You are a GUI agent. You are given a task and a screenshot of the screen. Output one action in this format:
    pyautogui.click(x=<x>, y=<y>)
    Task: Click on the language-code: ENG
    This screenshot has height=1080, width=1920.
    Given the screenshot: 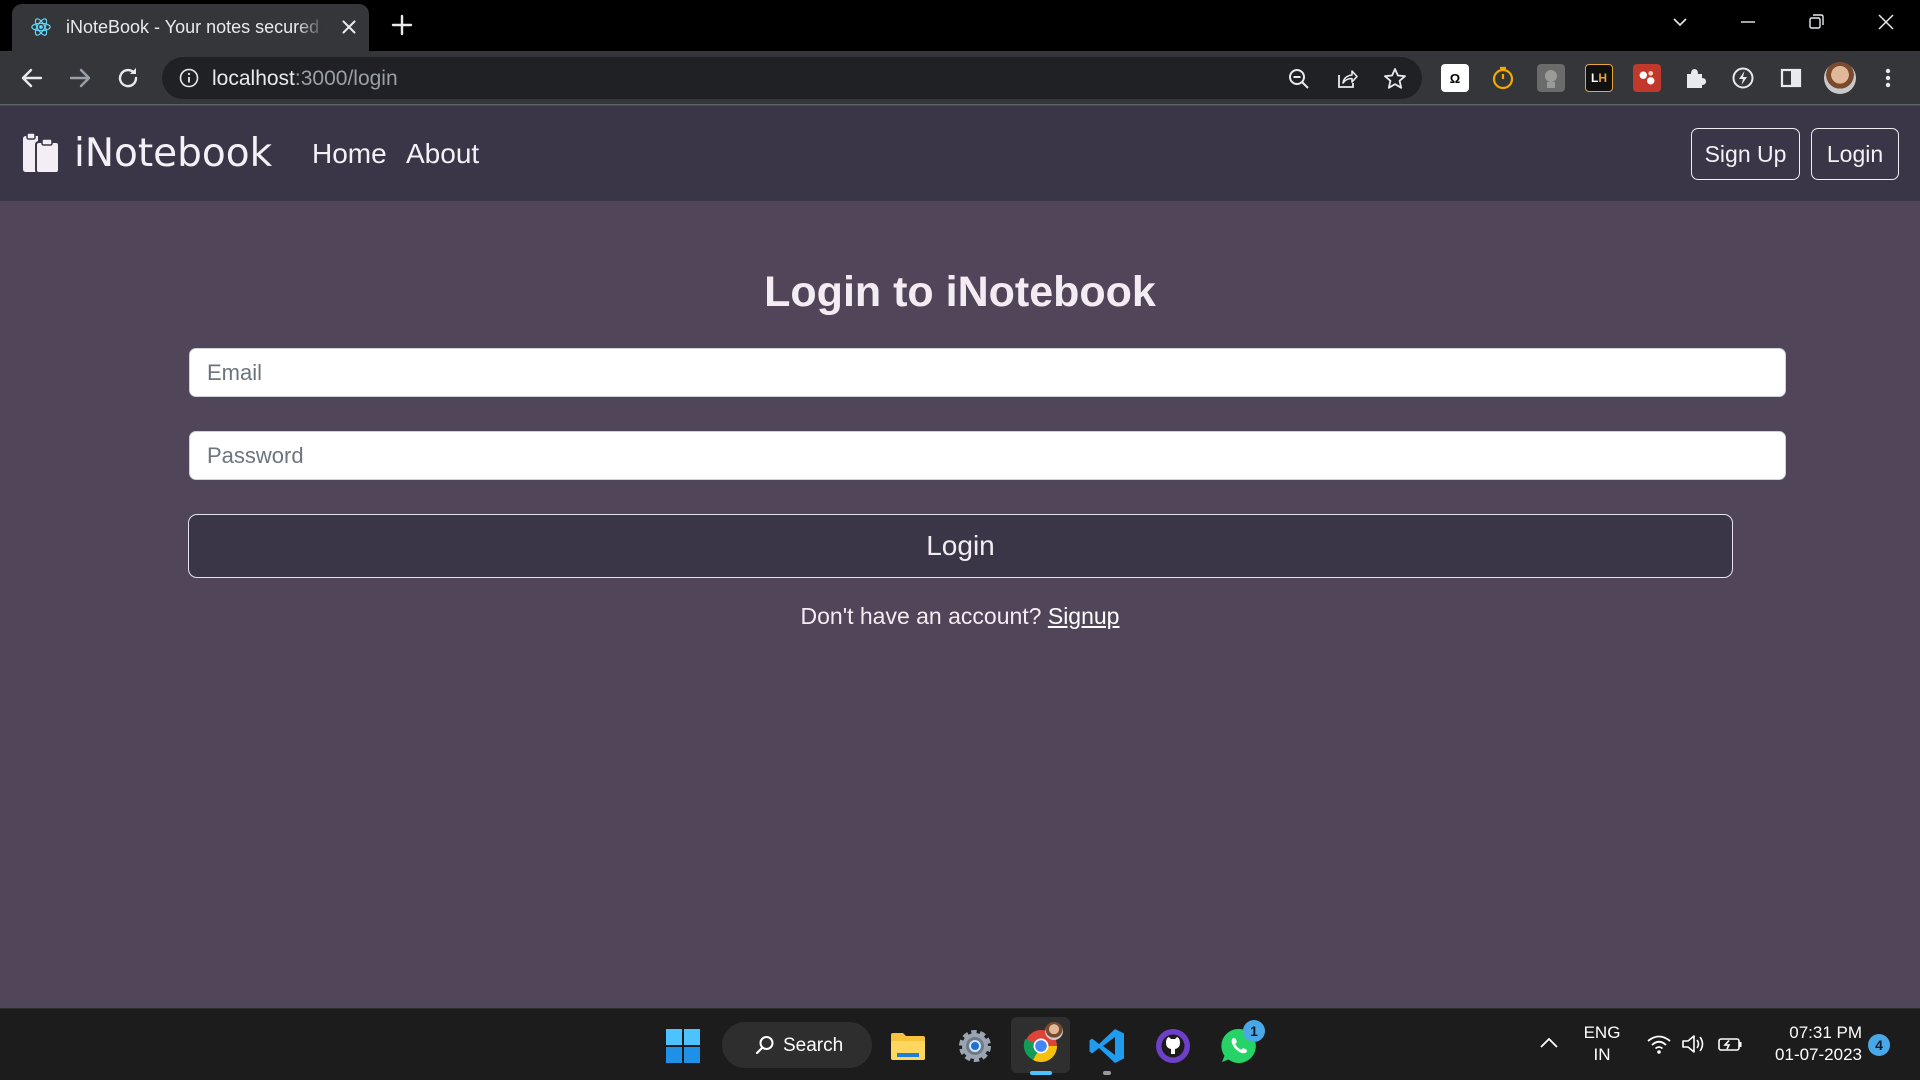 What is the action you would take?
    pyautogui.click(x=1602, y=1032)
    